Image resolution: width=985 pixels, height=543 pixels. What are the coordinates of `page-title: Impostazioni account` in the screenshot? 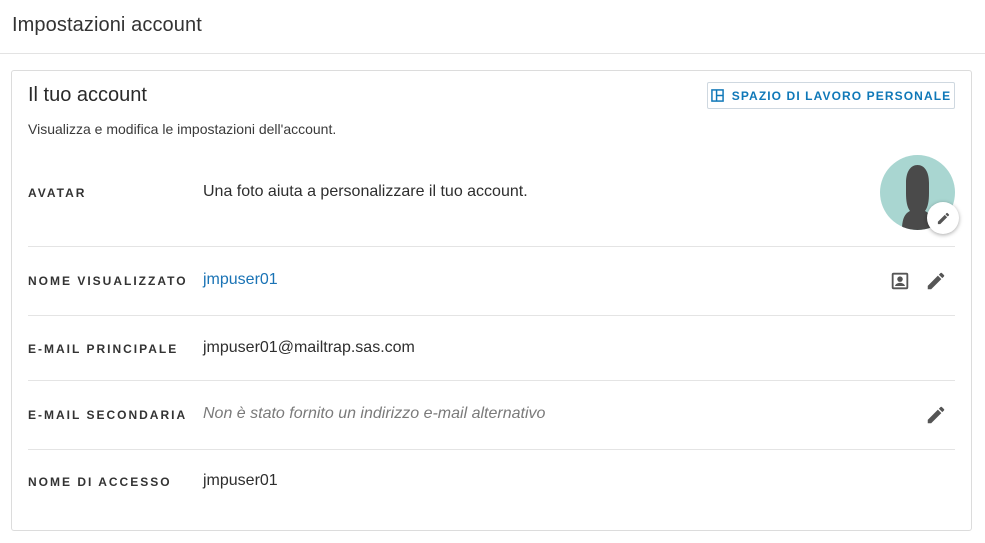 It's located at (107, 25).